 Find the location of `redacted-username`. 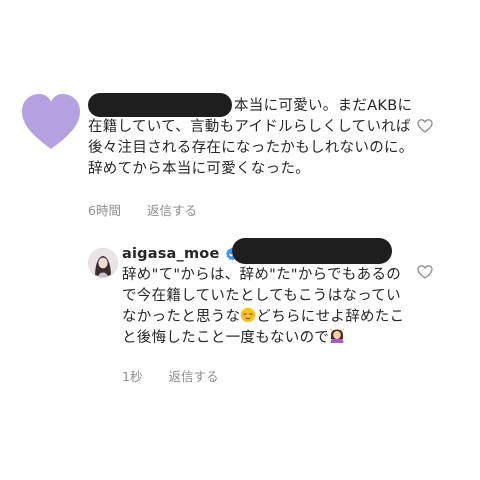

redacted-username is located at coordinates (312, 251).